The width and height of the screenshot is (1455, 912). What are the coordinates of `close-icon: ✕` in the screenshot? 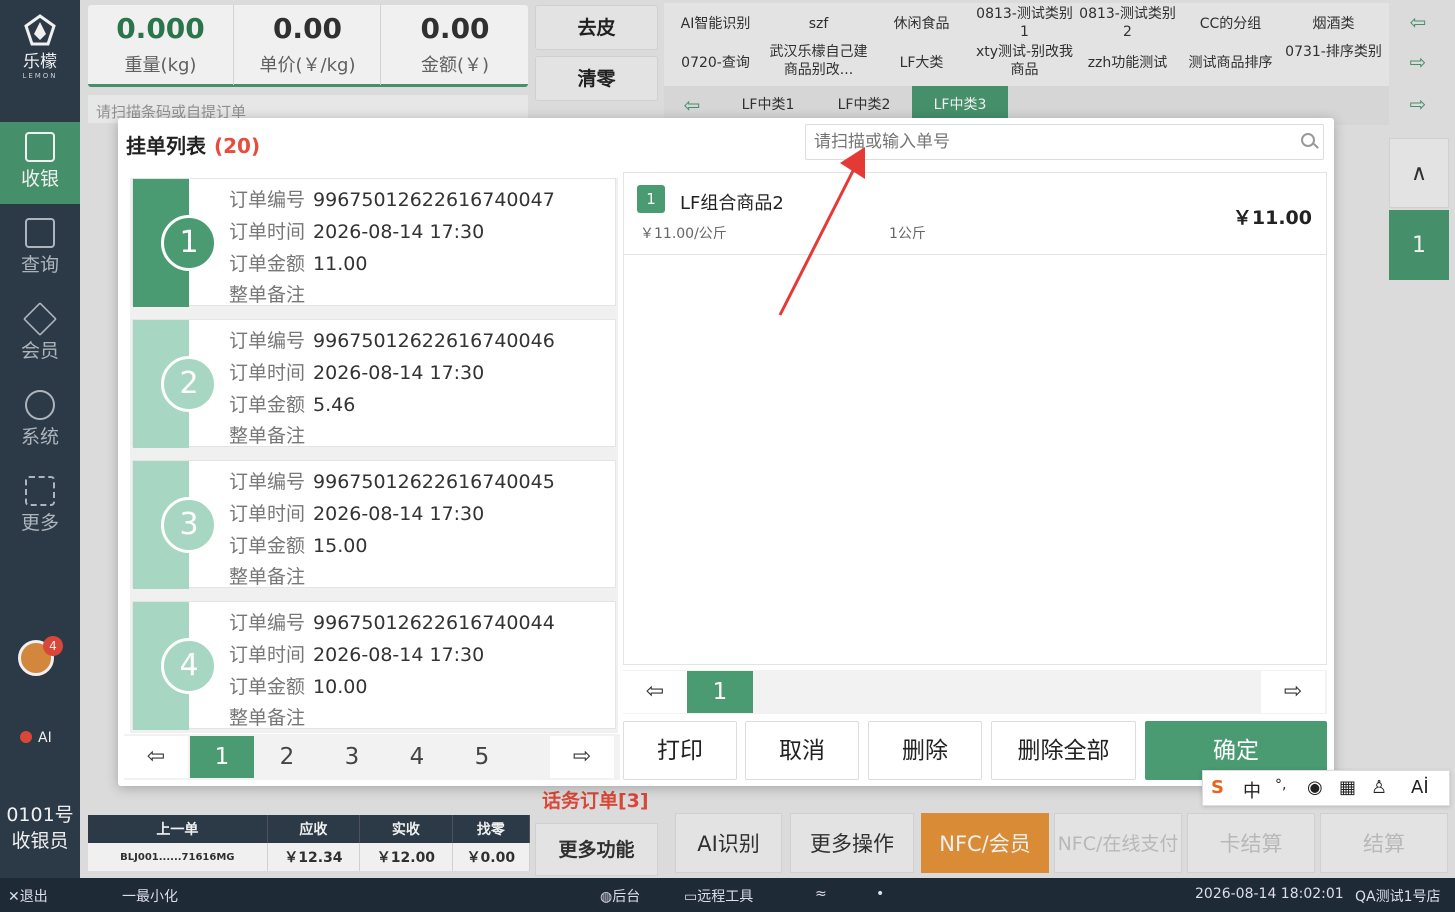 It's located at (14, 897).